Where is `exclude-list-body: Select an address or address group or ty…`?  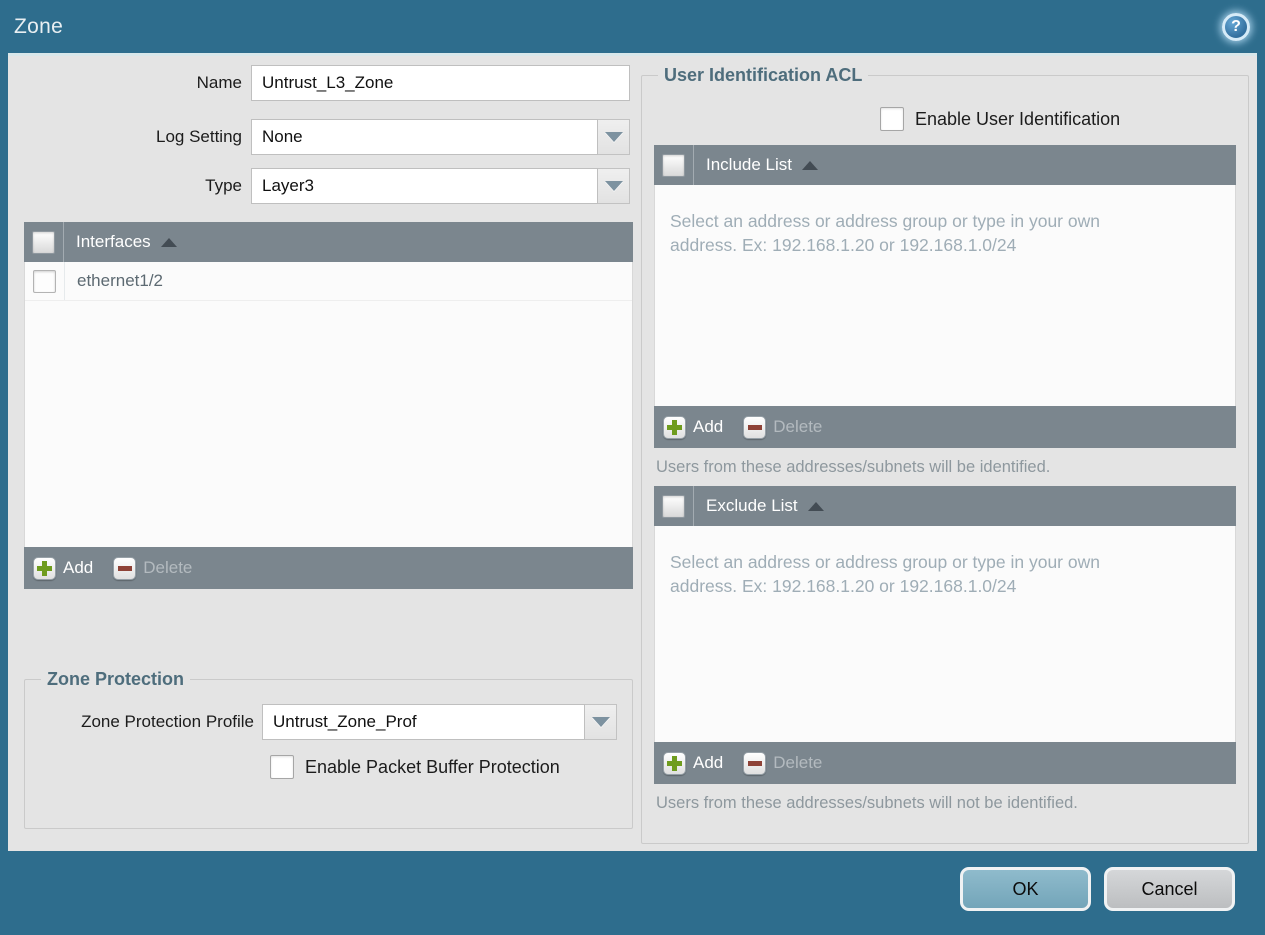
exclude-list-body: Select an address or address group or ty… is located at coordinates (945, 634).